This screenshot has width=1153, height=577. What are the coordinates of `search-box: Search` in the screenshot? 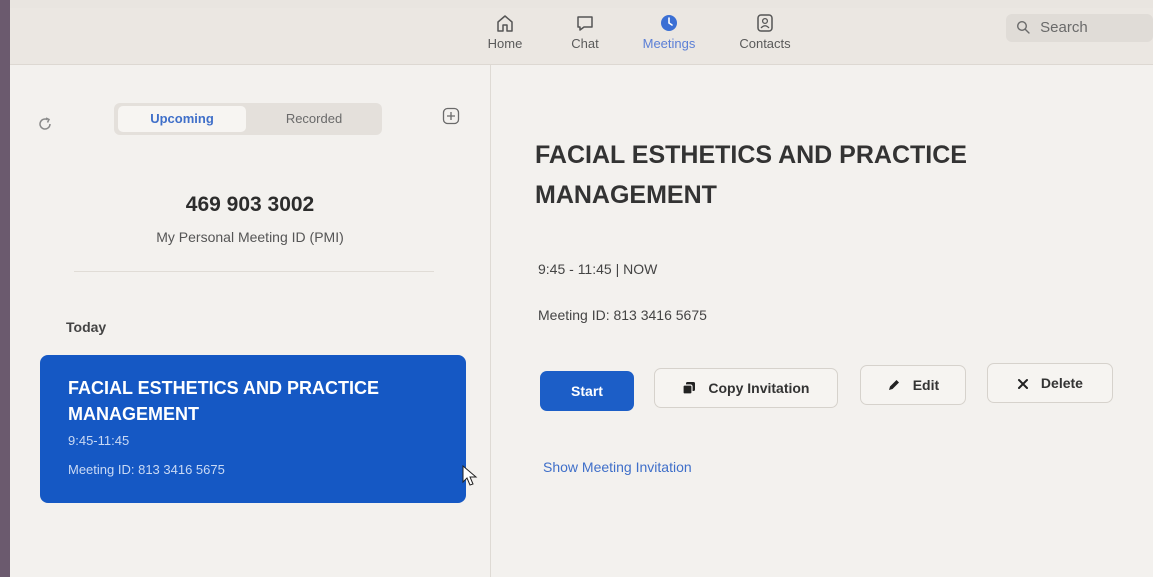 It's located at (1079, 28).